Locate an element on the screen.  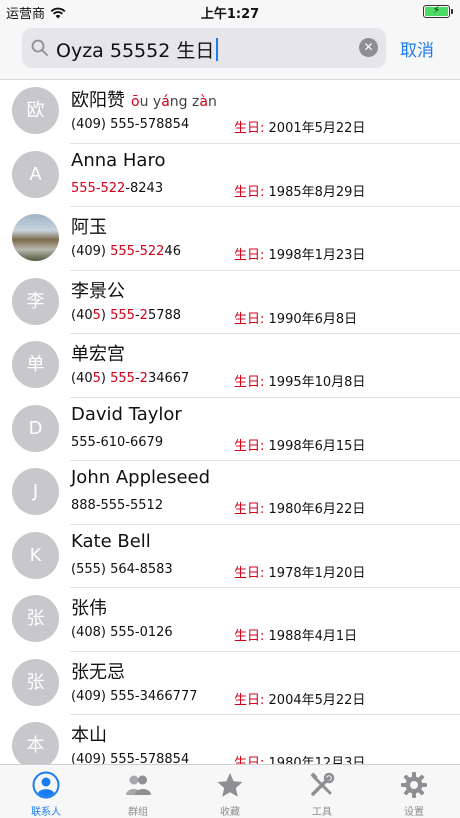
birthday-value: 1995年10月8日 is located at coordinates (317, 382).